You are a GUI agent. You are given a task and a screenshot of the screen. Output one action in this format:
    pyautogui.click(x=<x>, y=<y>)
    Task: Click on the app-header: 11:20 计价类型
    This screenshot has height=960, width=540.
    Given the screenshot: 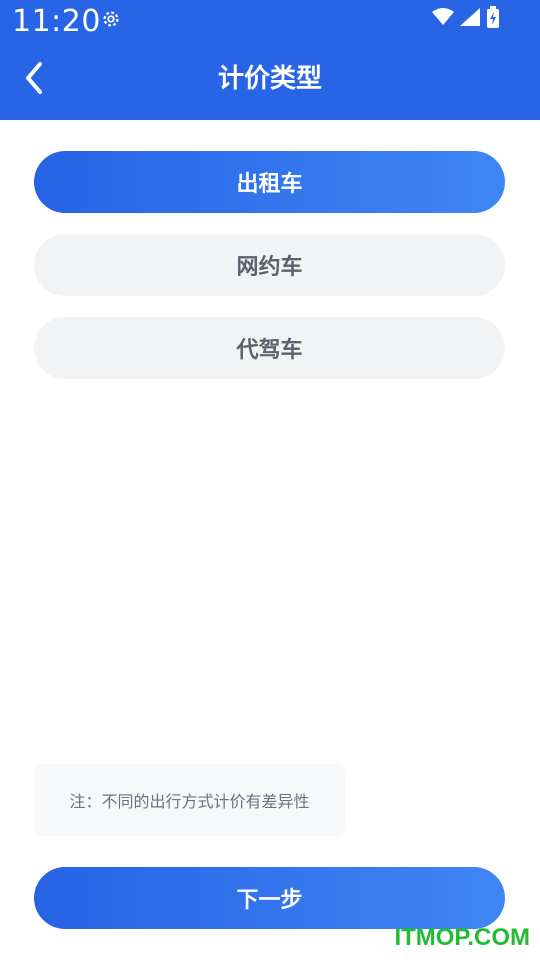 What is the action you would take?
    pyautogui.click(x=270, y=60)
    